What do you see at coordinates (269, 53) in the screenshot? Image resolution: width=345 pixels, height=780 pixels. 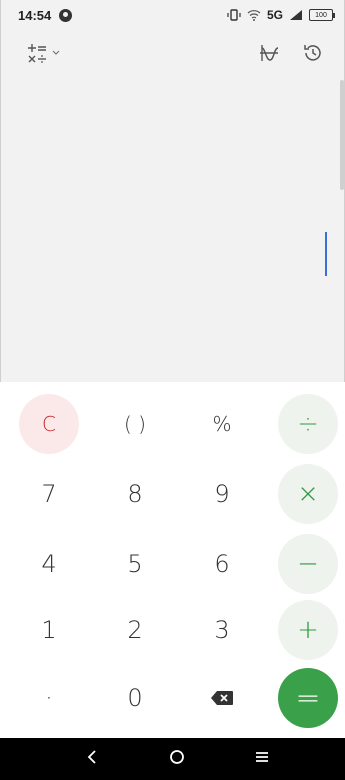 I see `graph-icon` at bounding box center [269, 53].